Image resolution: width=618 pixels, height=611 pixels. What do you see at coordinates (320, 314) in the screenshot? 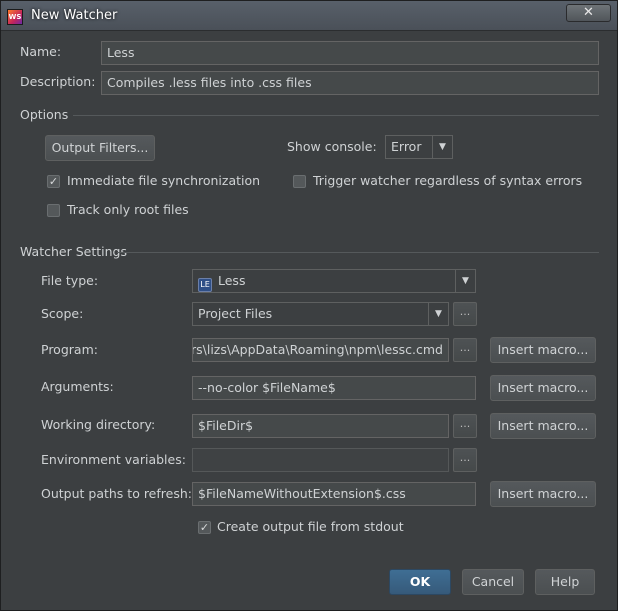
I see `scope-select: Project Files ▼` at bounding box center [320, 314].